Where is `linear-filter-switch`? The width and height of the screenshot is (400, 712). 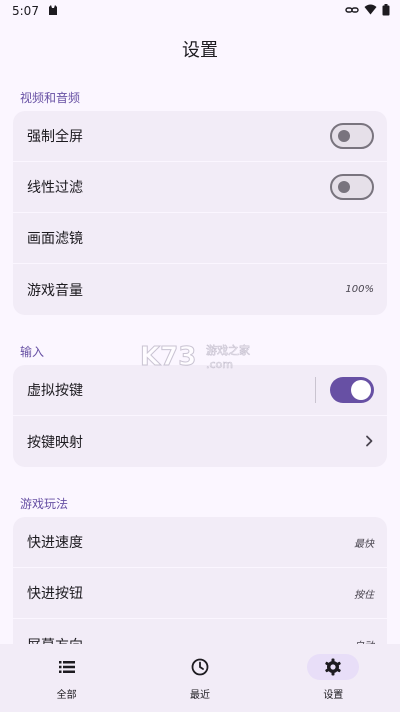 linear-filter-switch is located at coordinates (352, 187).